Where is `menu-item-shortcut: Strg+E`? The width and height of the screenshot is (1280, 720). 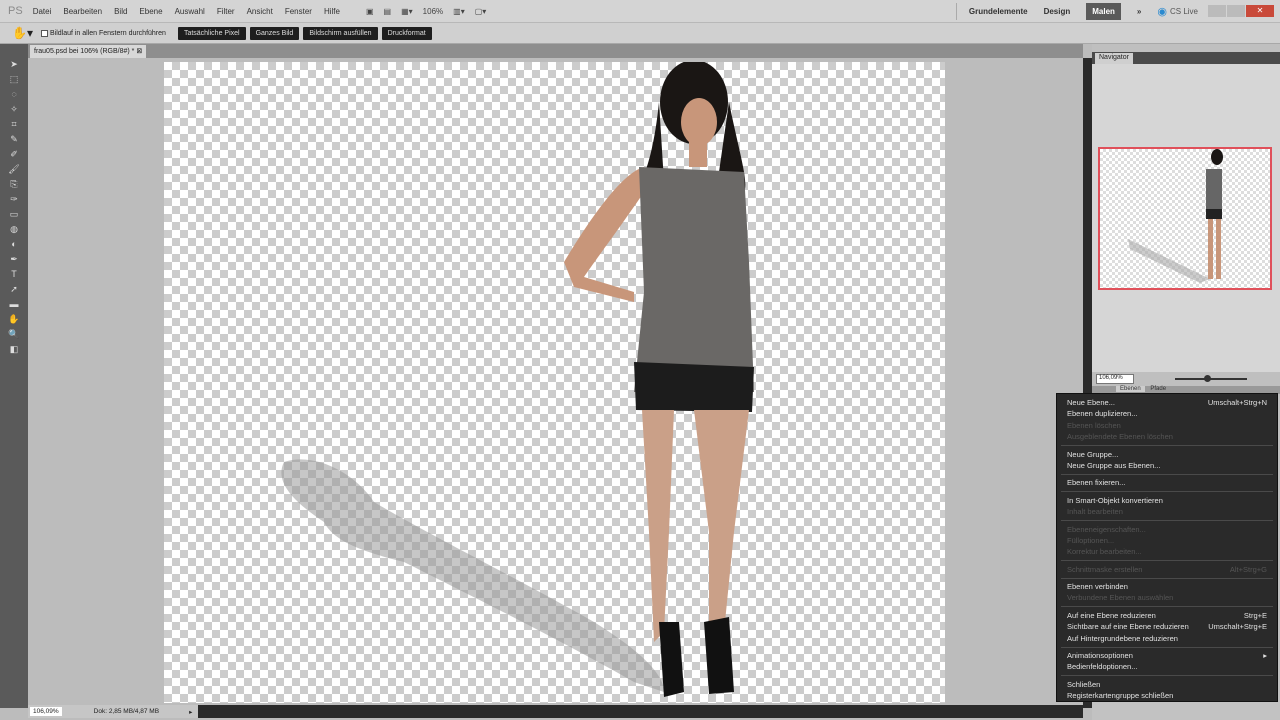
menu-item-shortcut: Strg+E is located at coordinates (1255, 615).